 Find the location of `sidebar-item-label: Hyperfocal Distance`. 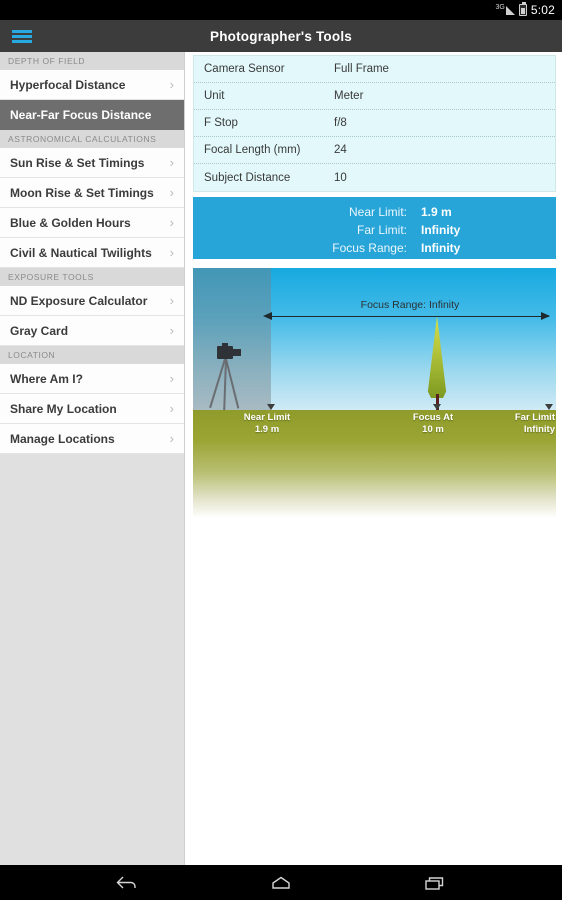

sidebar-item-label: Hyperfocal Distance is located at coordinates (68, 84).